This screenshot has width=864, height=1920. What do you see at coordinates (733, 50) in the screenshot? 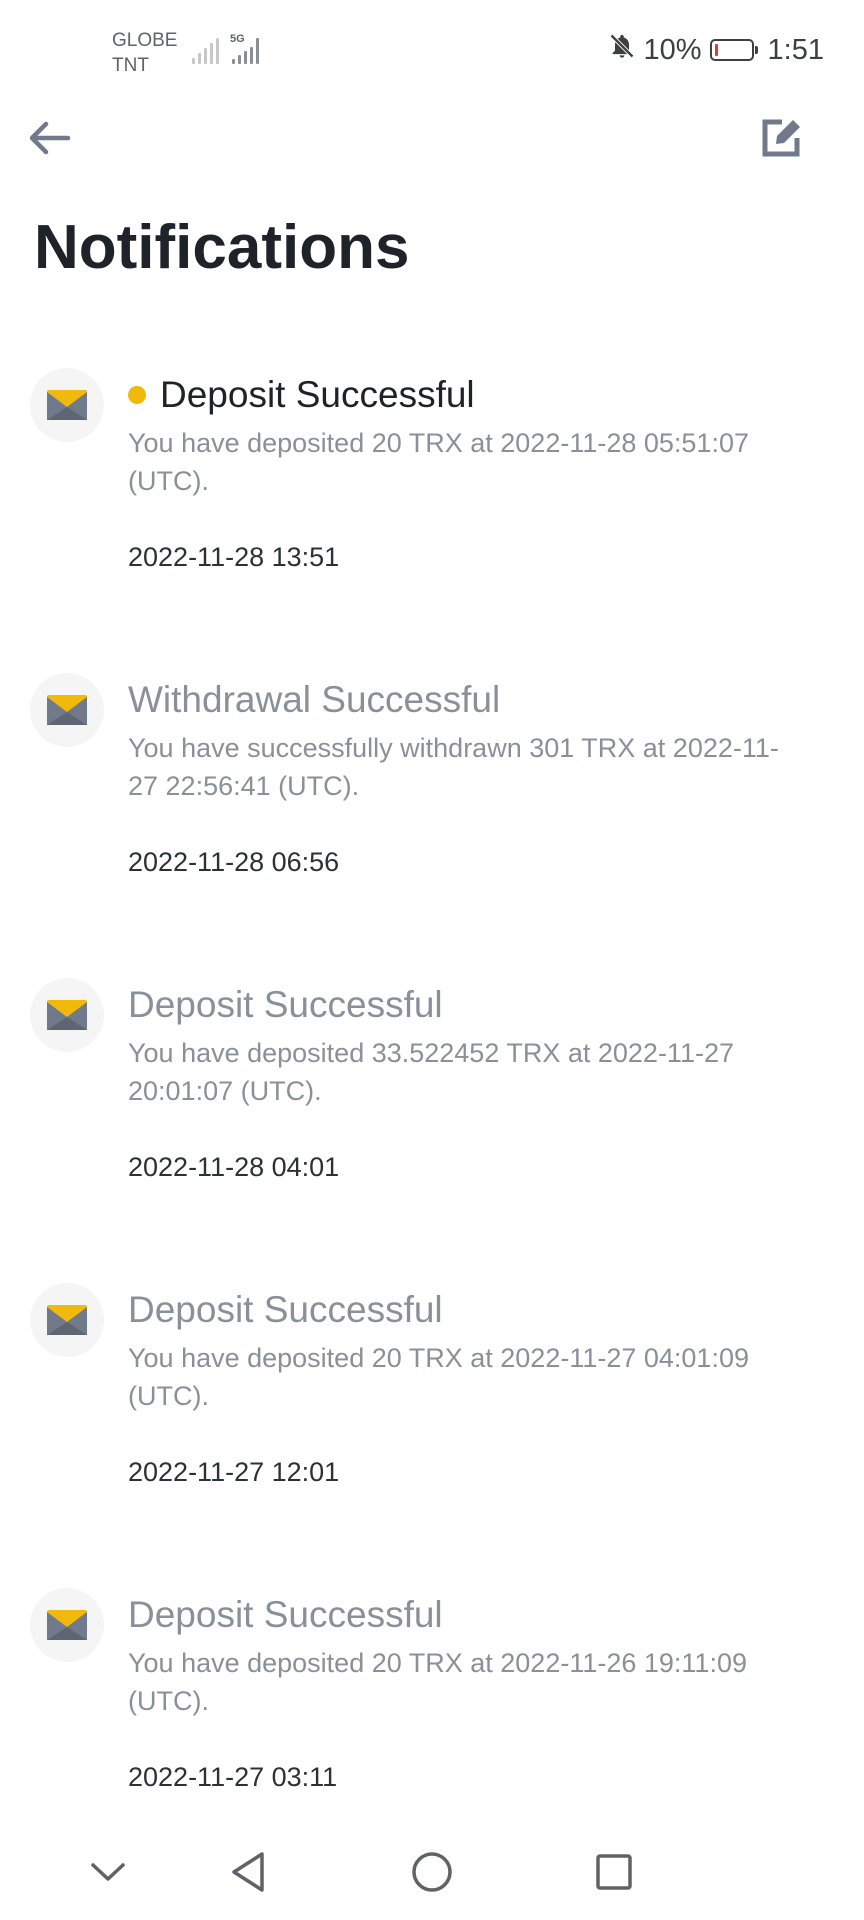
I see `battery-icon` at bounding box center [733, 50].